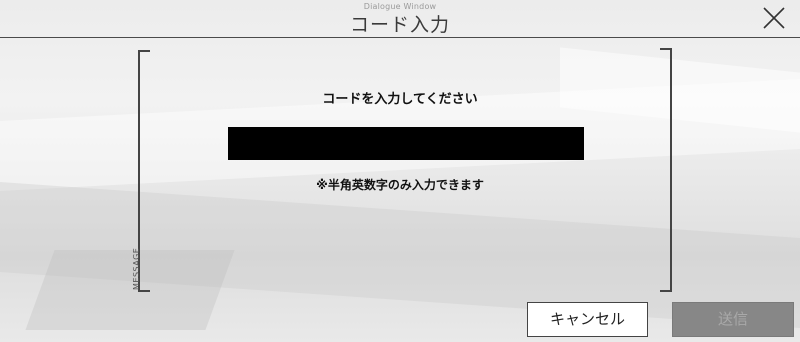  I want to click on message-side-label: MESSAGE, so click(136, 268).